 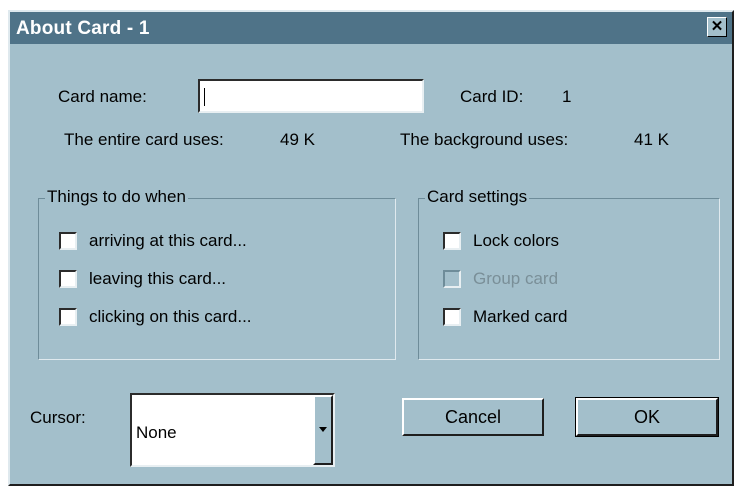 What do you see at coordinates (484, 139) in the screenshot?
I see `background-uses-label: The background uses:` at bounding box center [484, 139].